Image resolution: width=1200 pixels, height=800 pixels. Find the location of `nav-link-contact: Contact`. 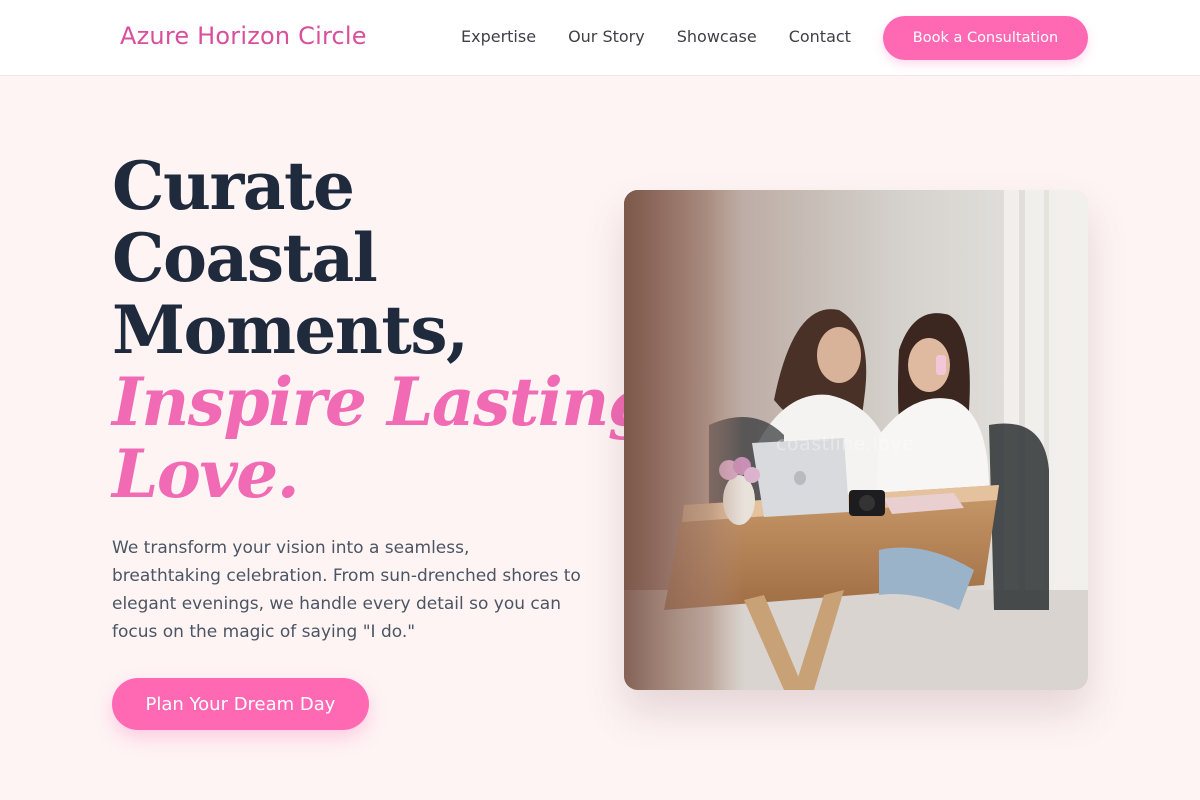

nav-link-contact: Contact is located at coordinates (820, 36).